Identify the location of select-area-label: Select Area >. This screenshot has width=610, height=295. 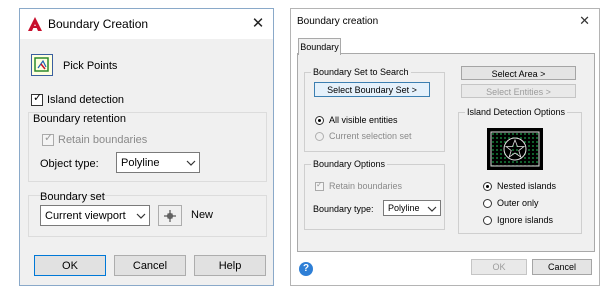
(518, 74).